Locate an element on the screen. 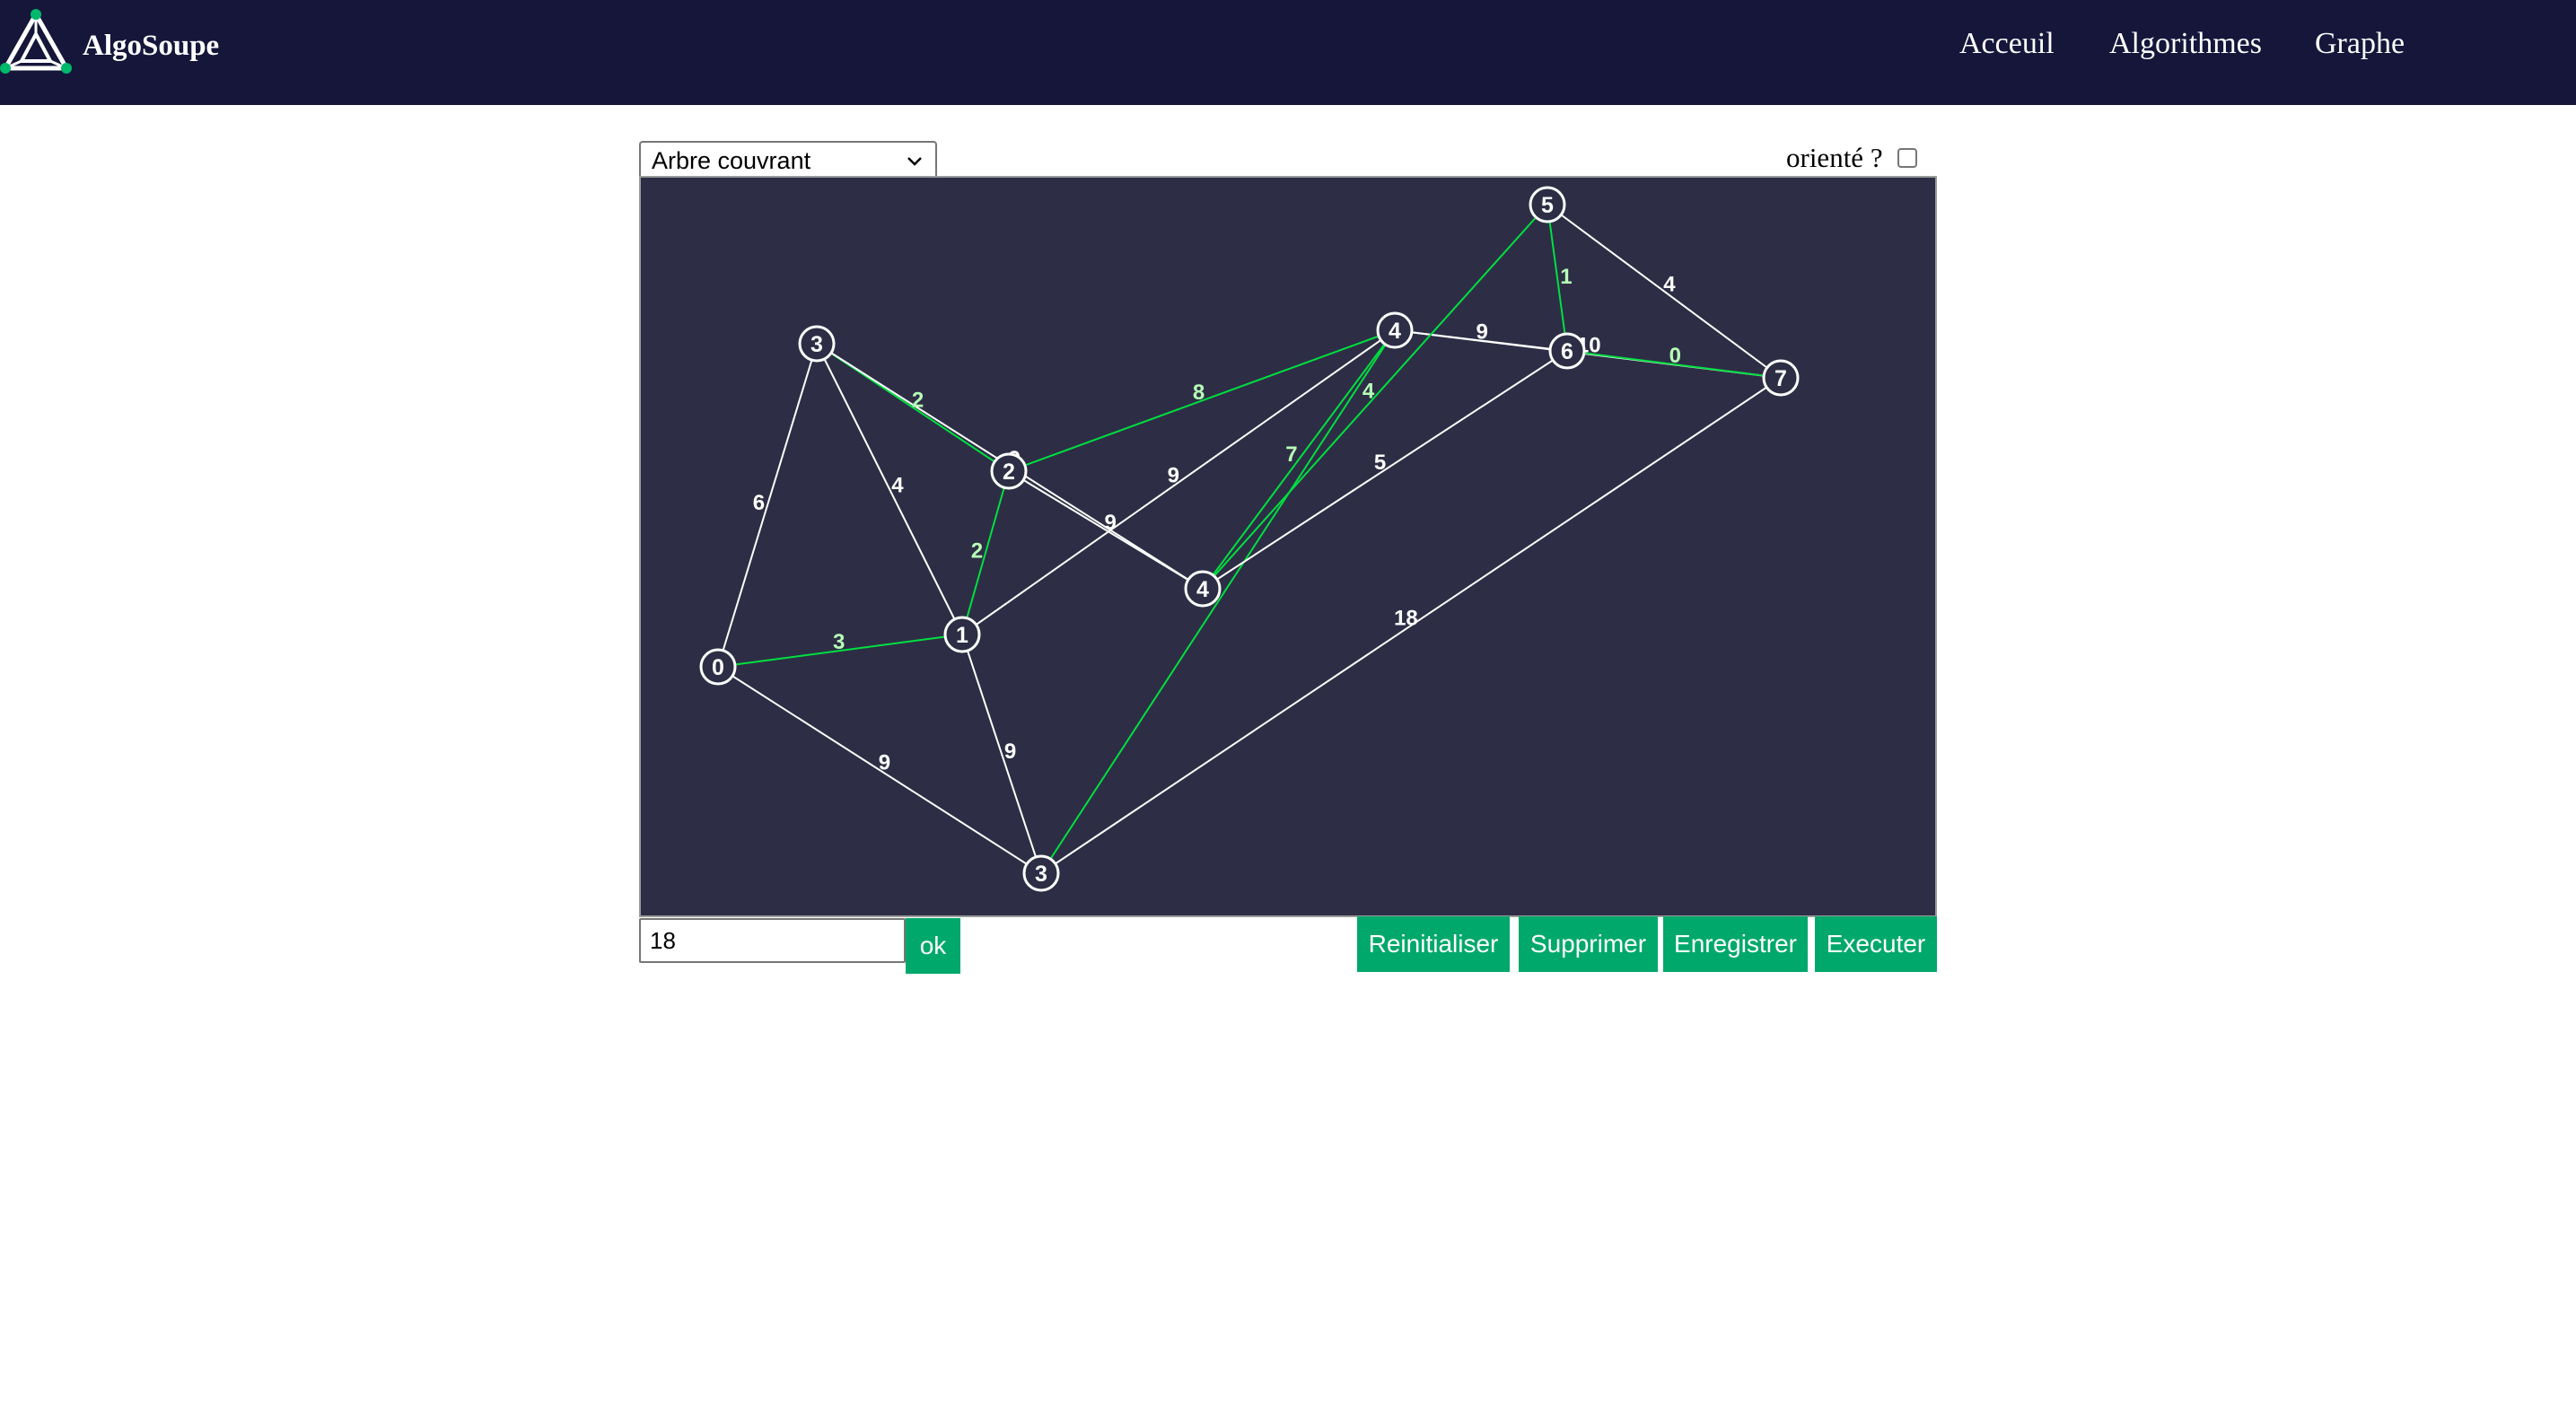 This screenshot has height=1418, width=2576. algosoupe-logo-icon is located at coordinates (36, 41).